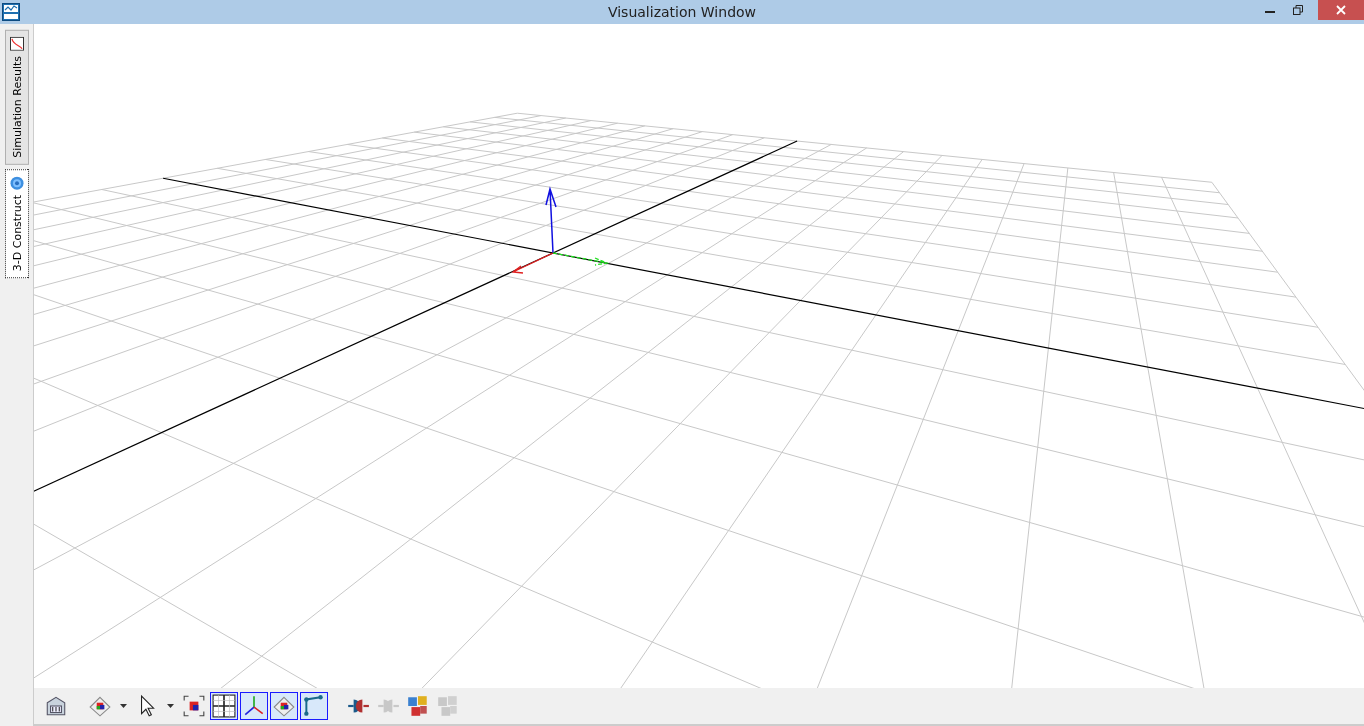 The width and height of the screenshot is (1364, 726). Describe the element at coordinates (16, 97) in the screenshot. I see `side-tab: Simulation Results` at that location.